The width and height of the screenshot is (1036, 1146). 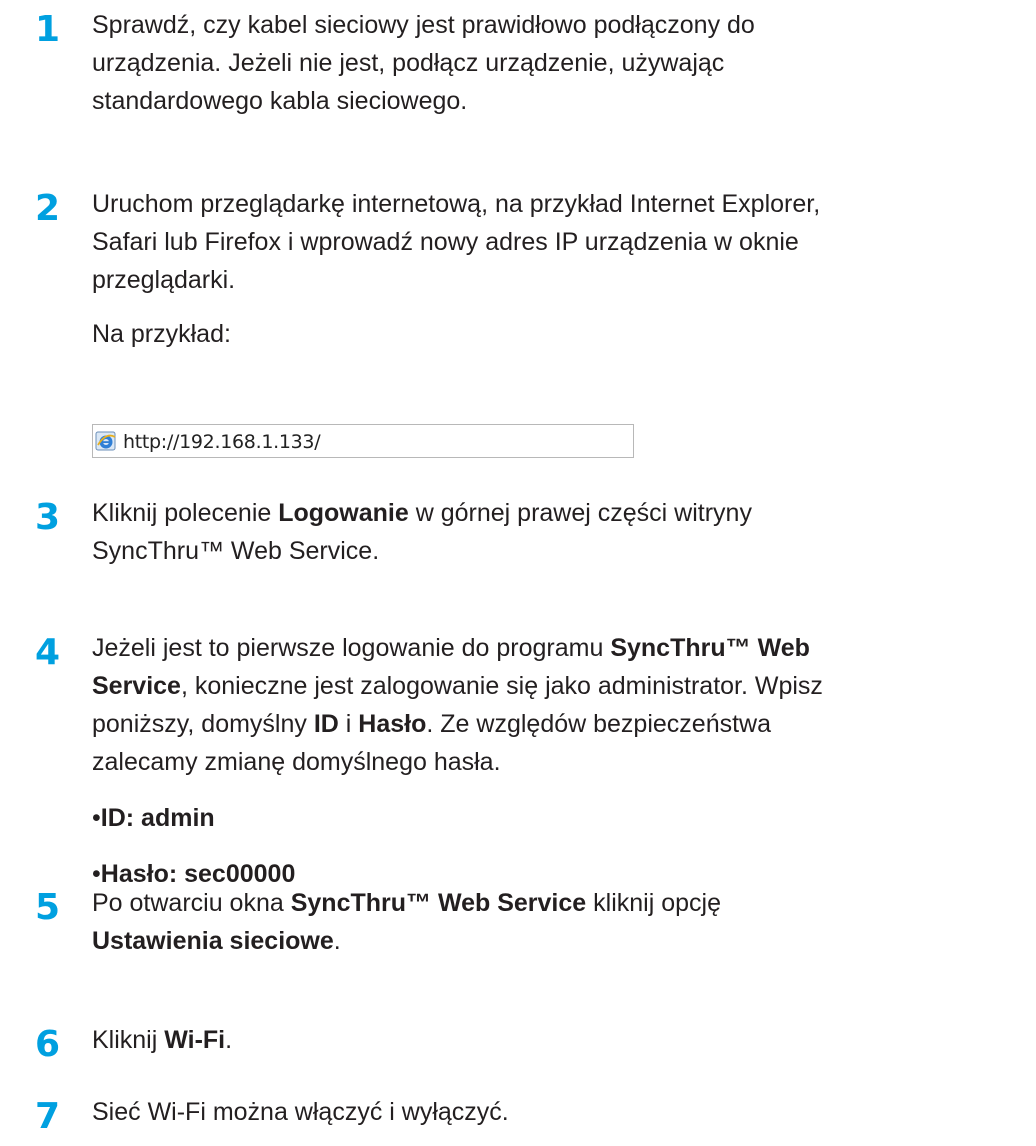 I want to click on bold-term: Hasło, so click(x=392, y=724).